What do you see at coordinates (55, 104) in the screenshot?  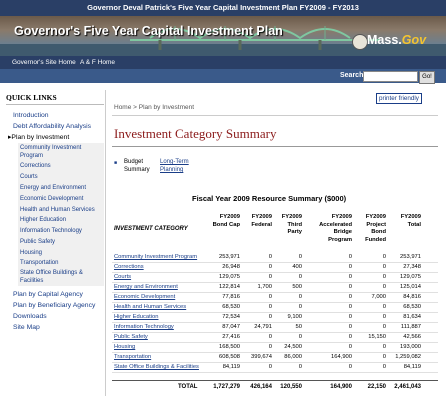 I see `sidebar-divider` at bounding box center [55, 104].